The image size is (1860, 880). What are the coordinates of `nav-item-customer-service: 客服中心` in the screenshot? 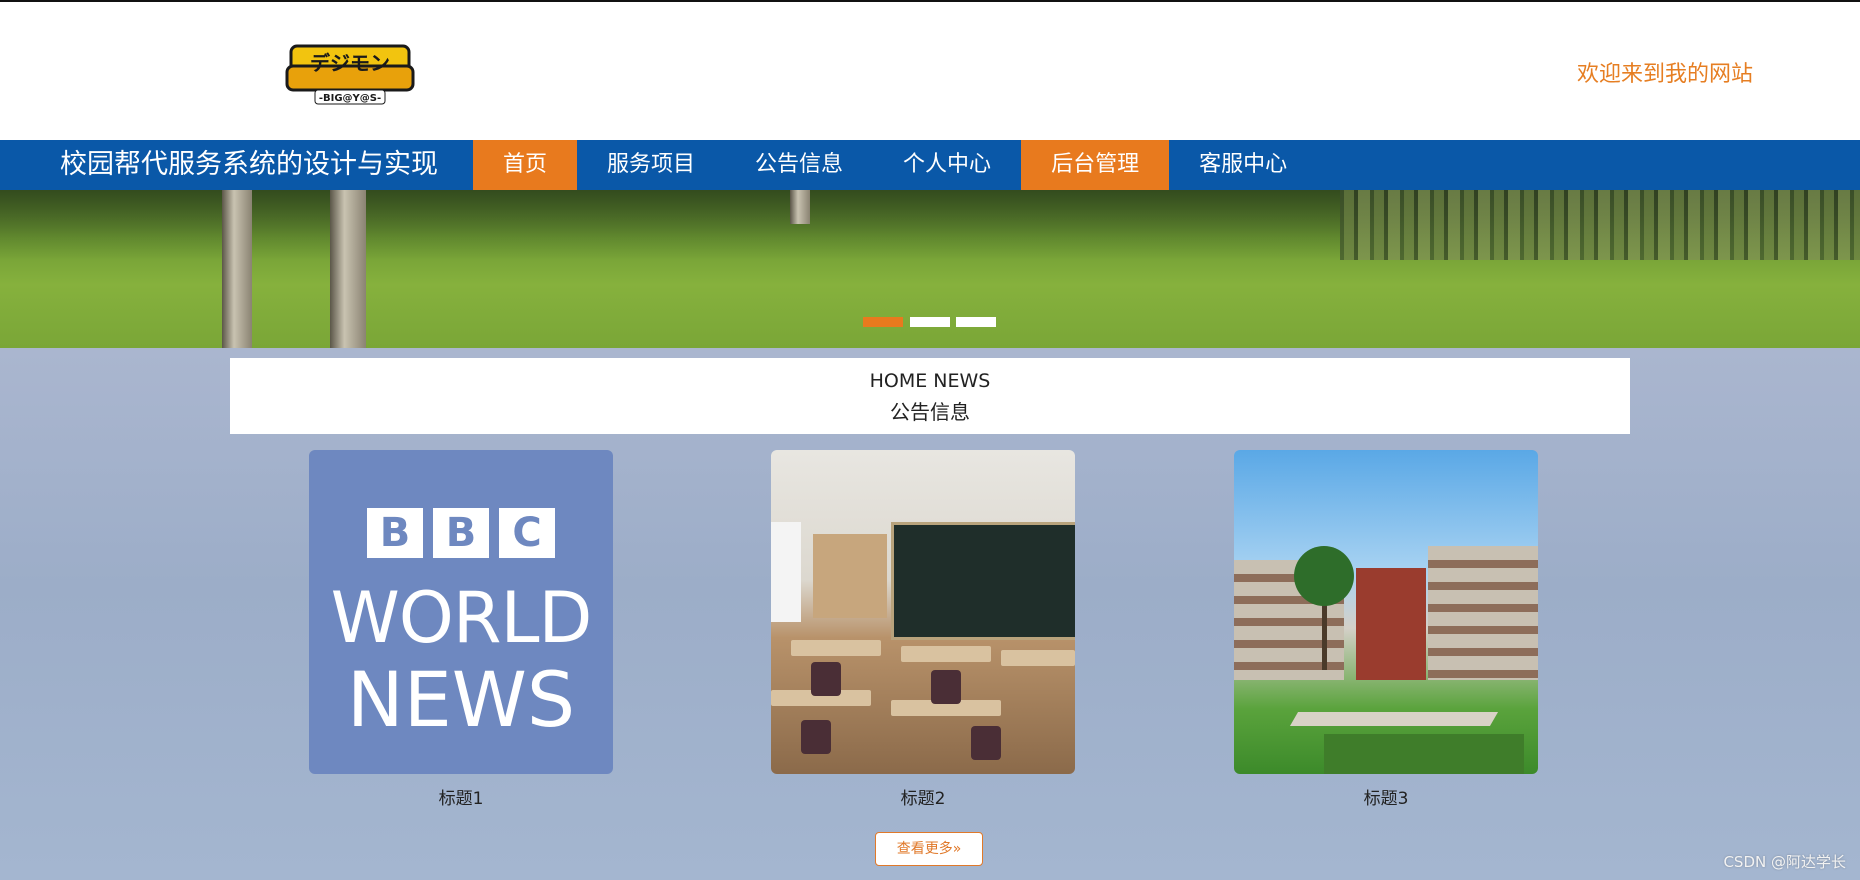 It's located at (1243, 165).